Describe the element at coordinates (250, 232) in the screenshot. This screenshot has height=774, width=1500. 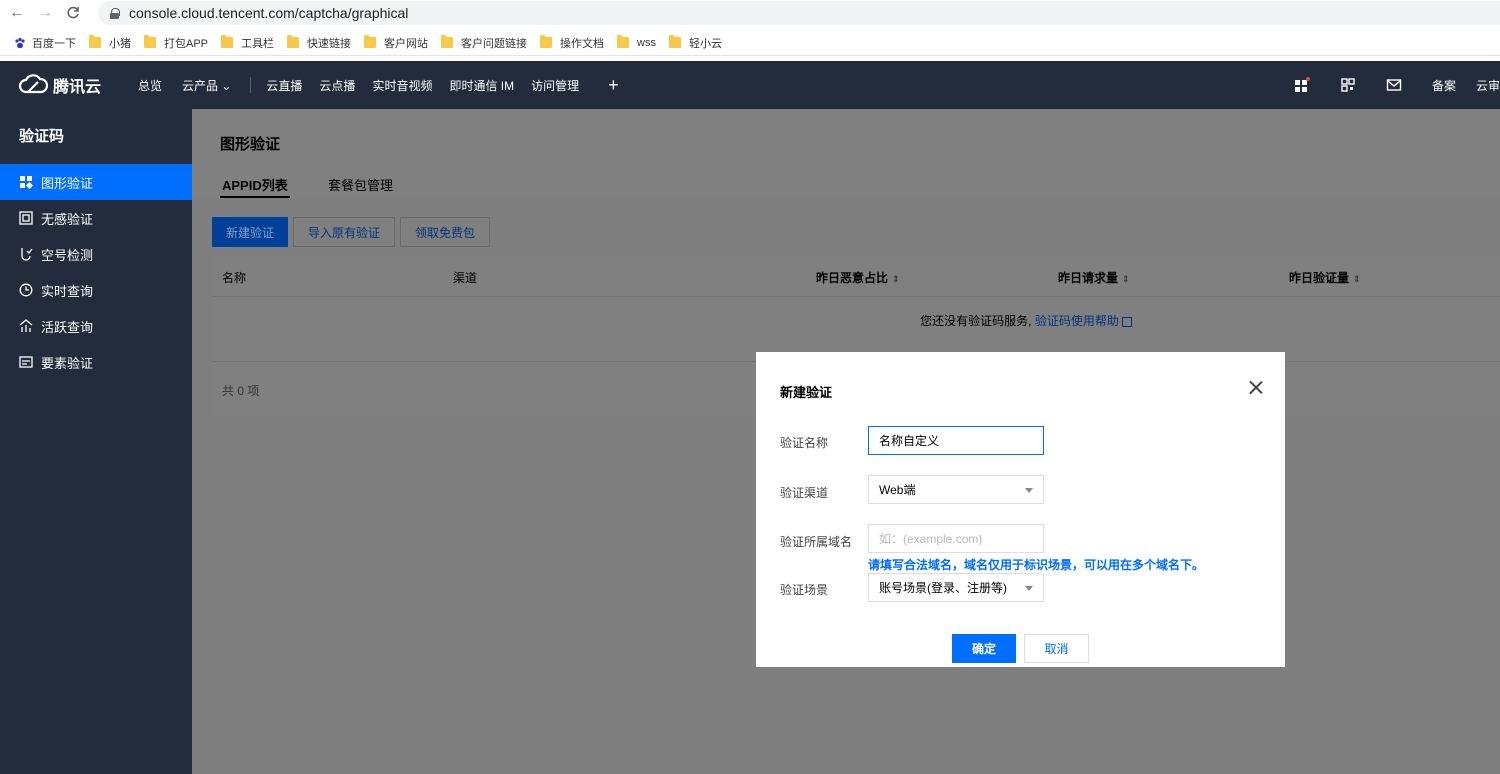
I see `create-verification-button: 新建验证` at that location.